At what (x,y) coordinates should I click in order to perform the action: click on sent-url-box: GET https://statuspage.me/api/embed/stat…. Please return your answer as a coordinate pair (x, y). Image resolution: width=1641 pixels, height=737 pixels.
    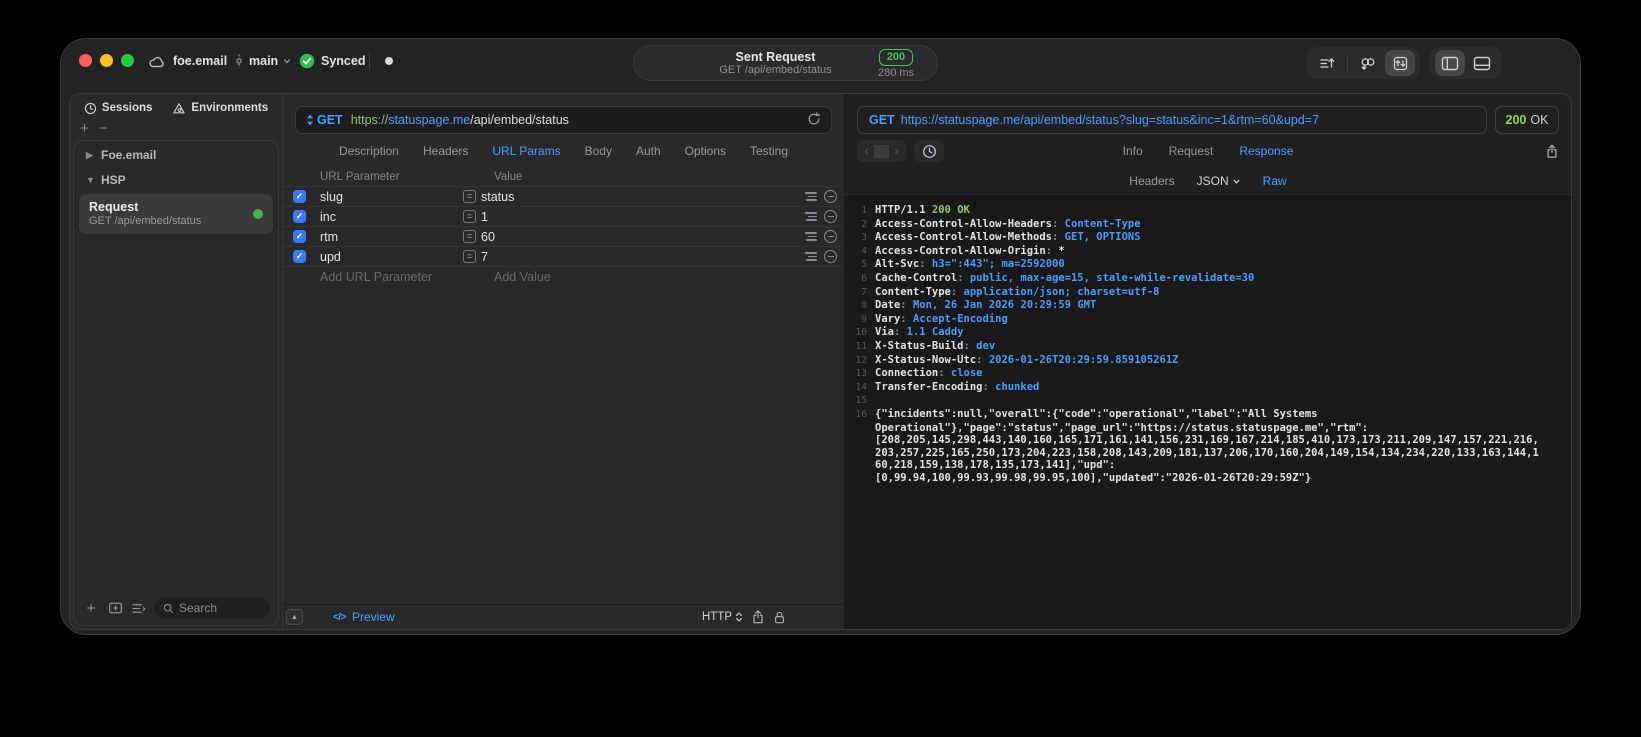
    Looking at the image, I should click on (1172, 120).